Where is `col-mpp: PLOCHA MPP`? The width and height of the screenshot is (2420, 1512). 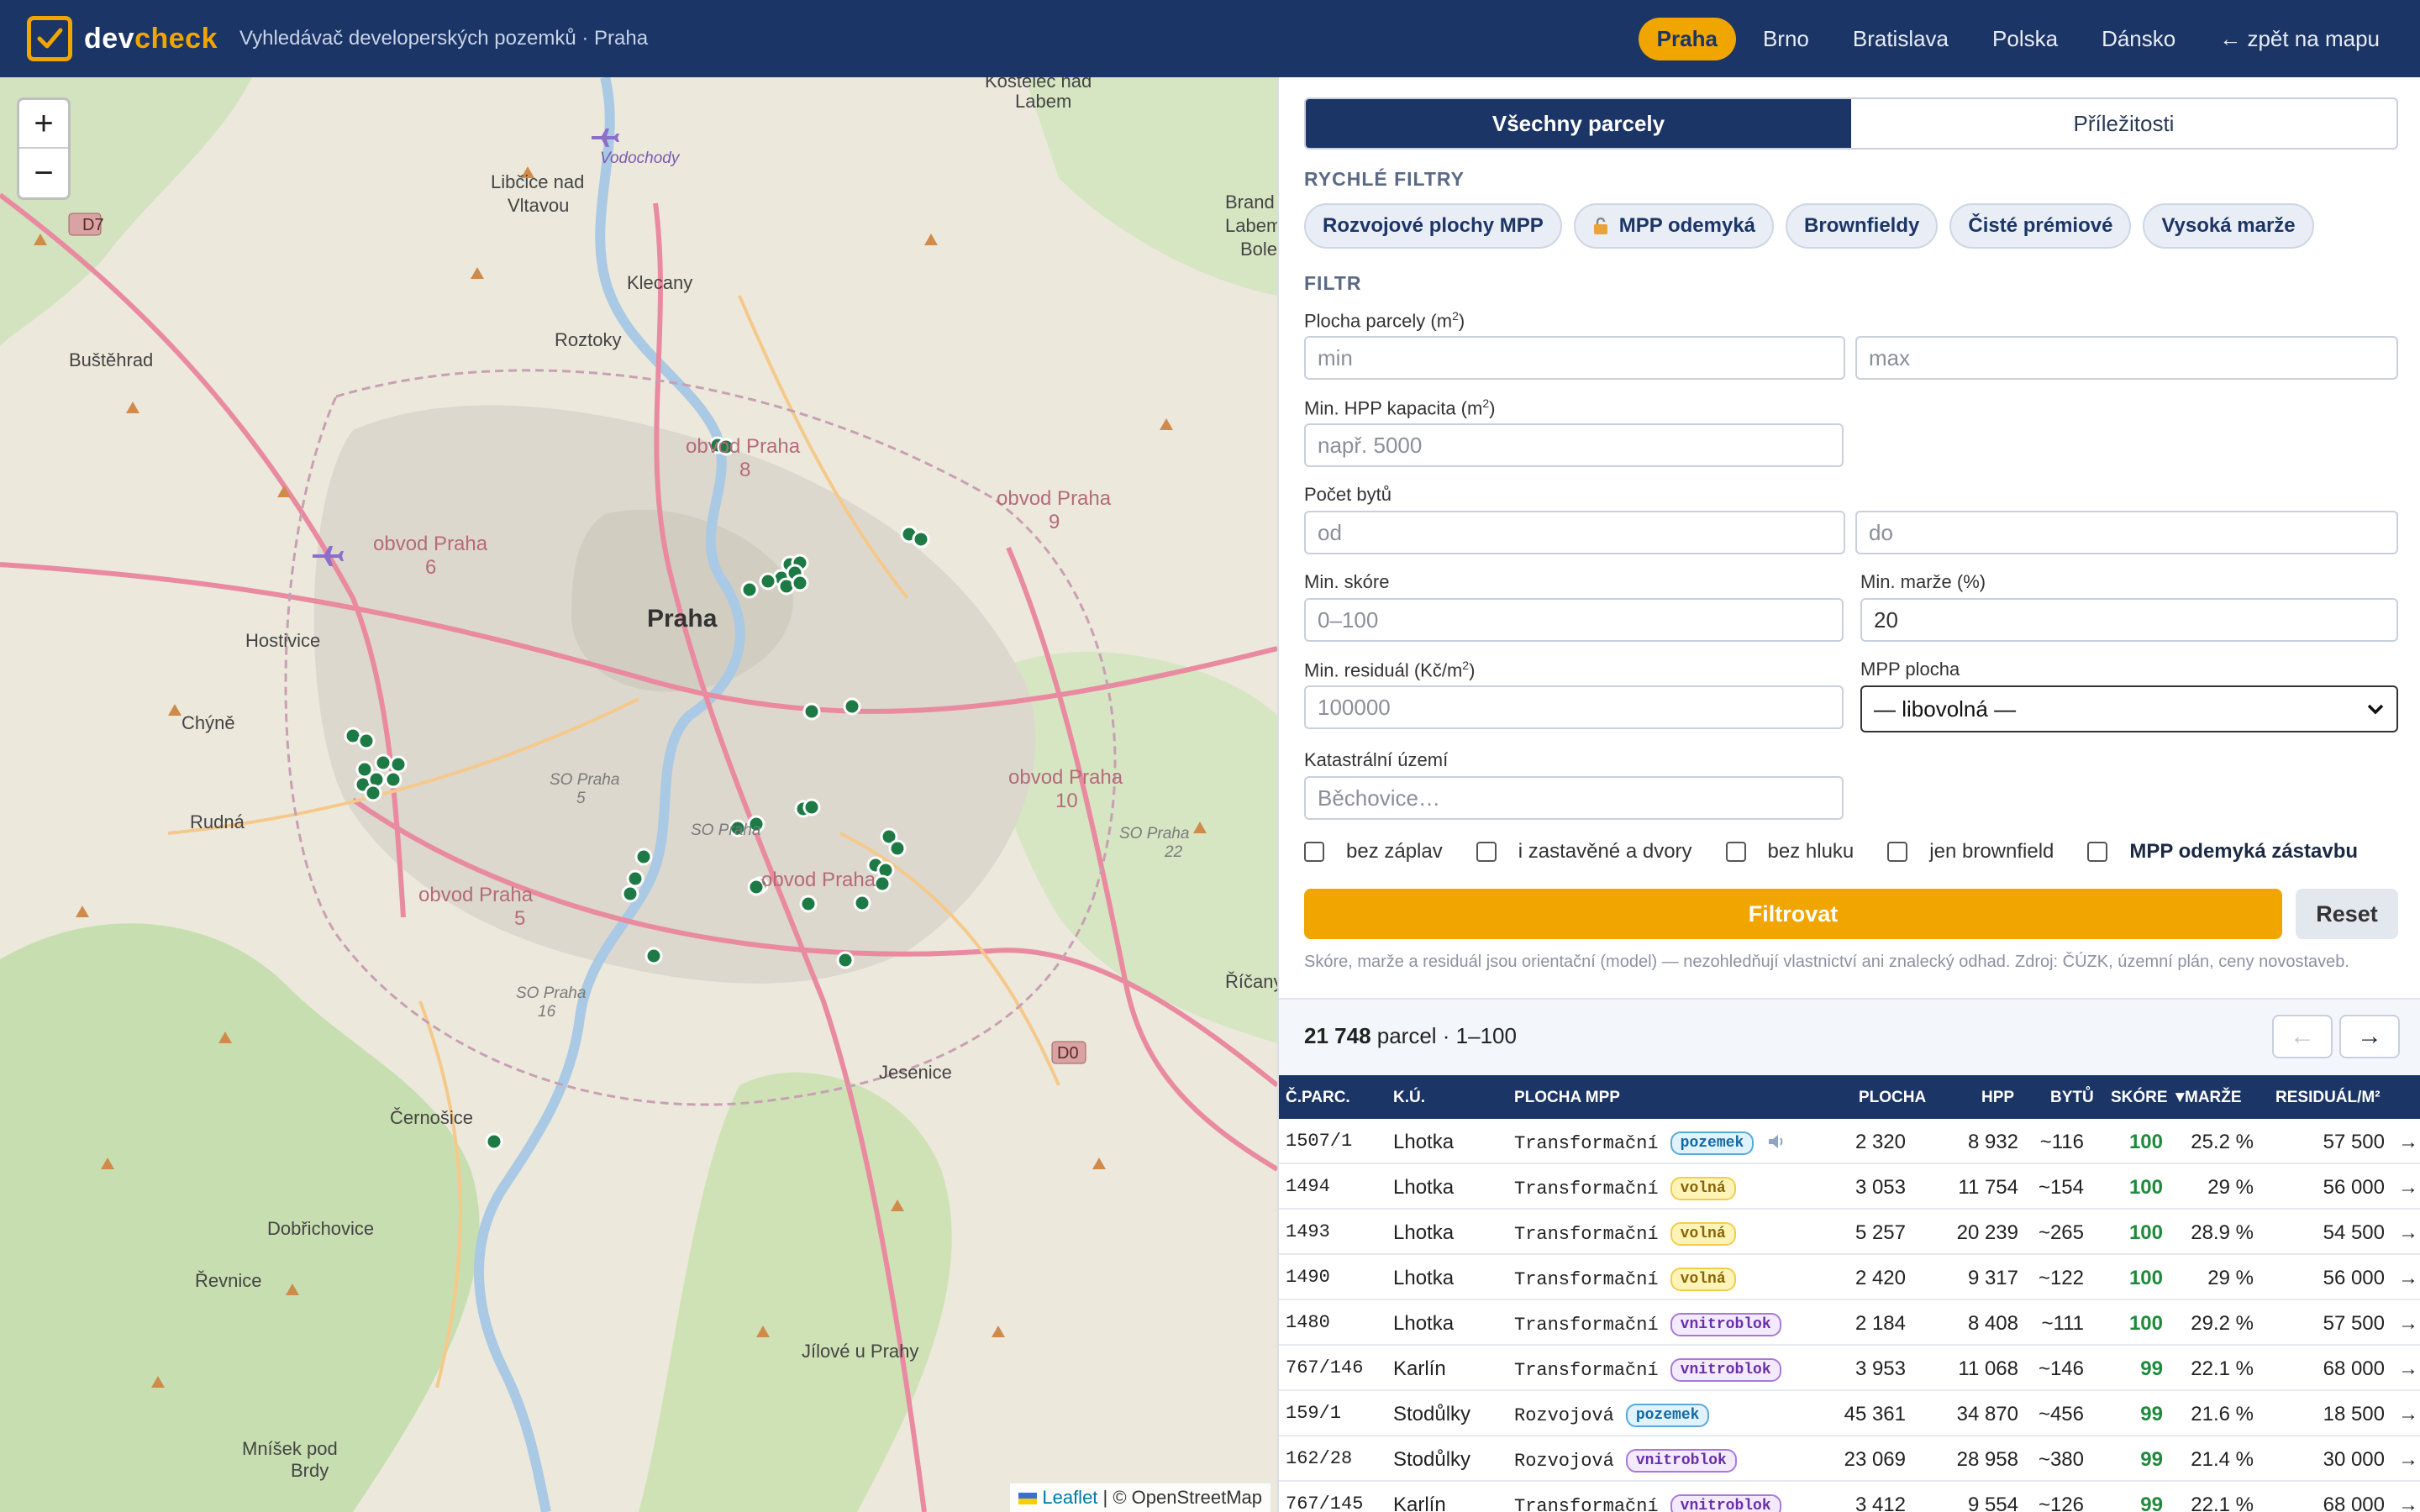
col-mpp: PLOCHA MPP is located at coordinates (1567, 1098).